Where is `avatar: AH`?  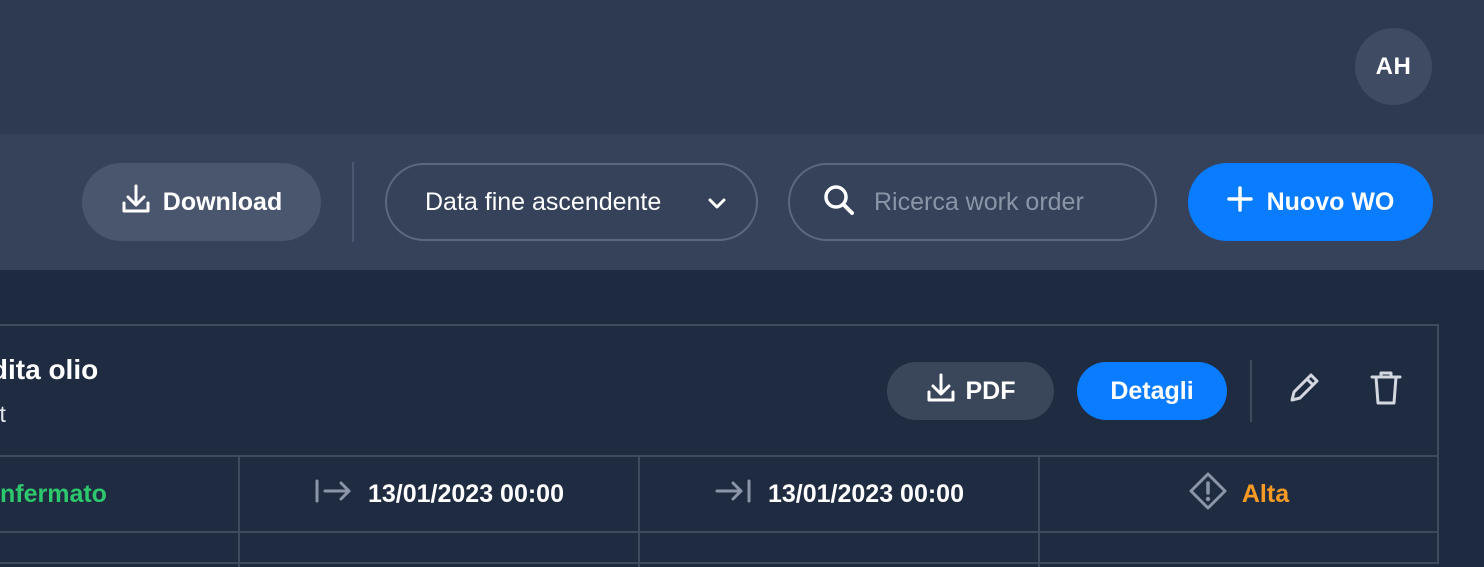
avatar: AH is located at coordinates (1393, 66).